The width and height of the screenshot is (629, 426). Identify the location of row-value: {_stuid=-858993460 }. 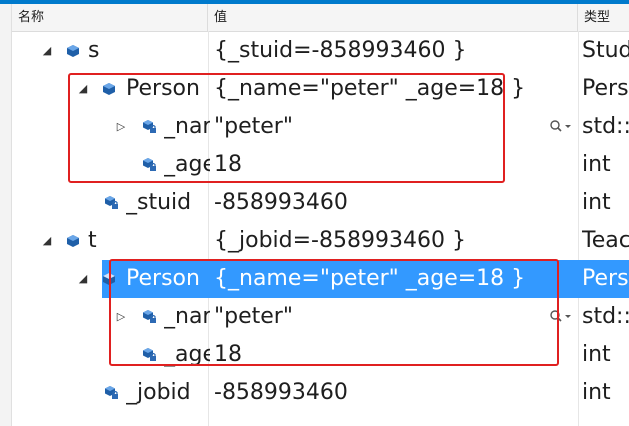
(396, 51).